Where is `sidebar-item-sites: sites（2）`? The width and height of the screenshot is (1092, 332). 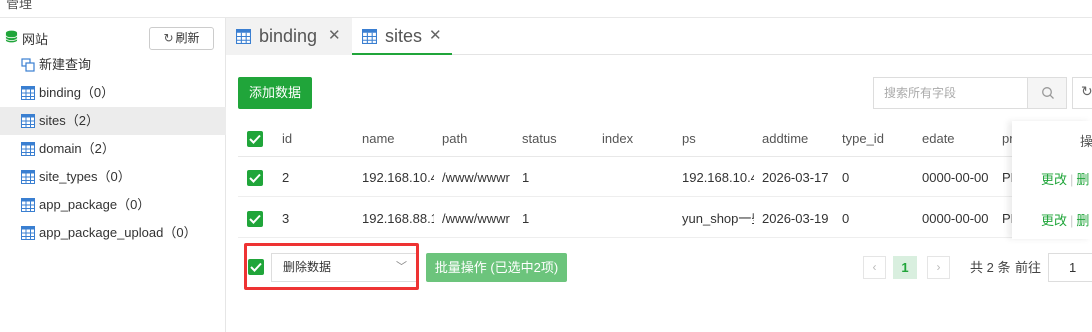 sidebar-item-sites: sites（2） is located at coordinates (113, 121).